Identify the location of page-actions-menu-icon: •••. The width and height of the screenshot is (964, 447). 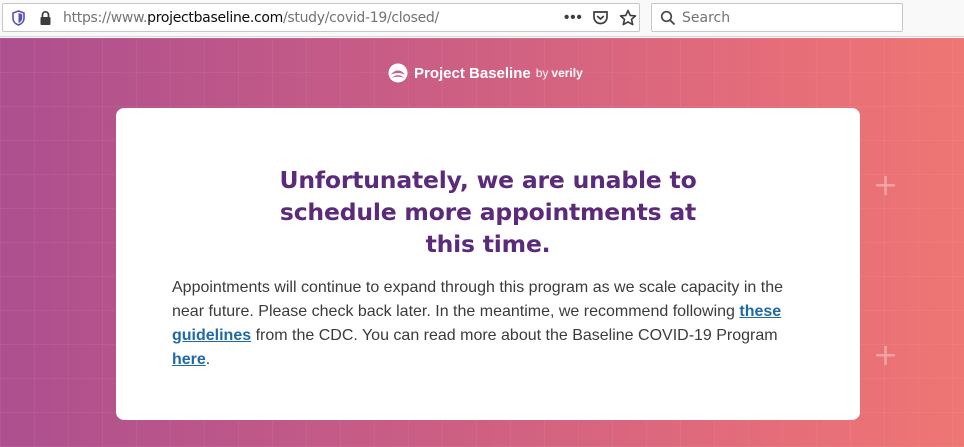
(573, 17).